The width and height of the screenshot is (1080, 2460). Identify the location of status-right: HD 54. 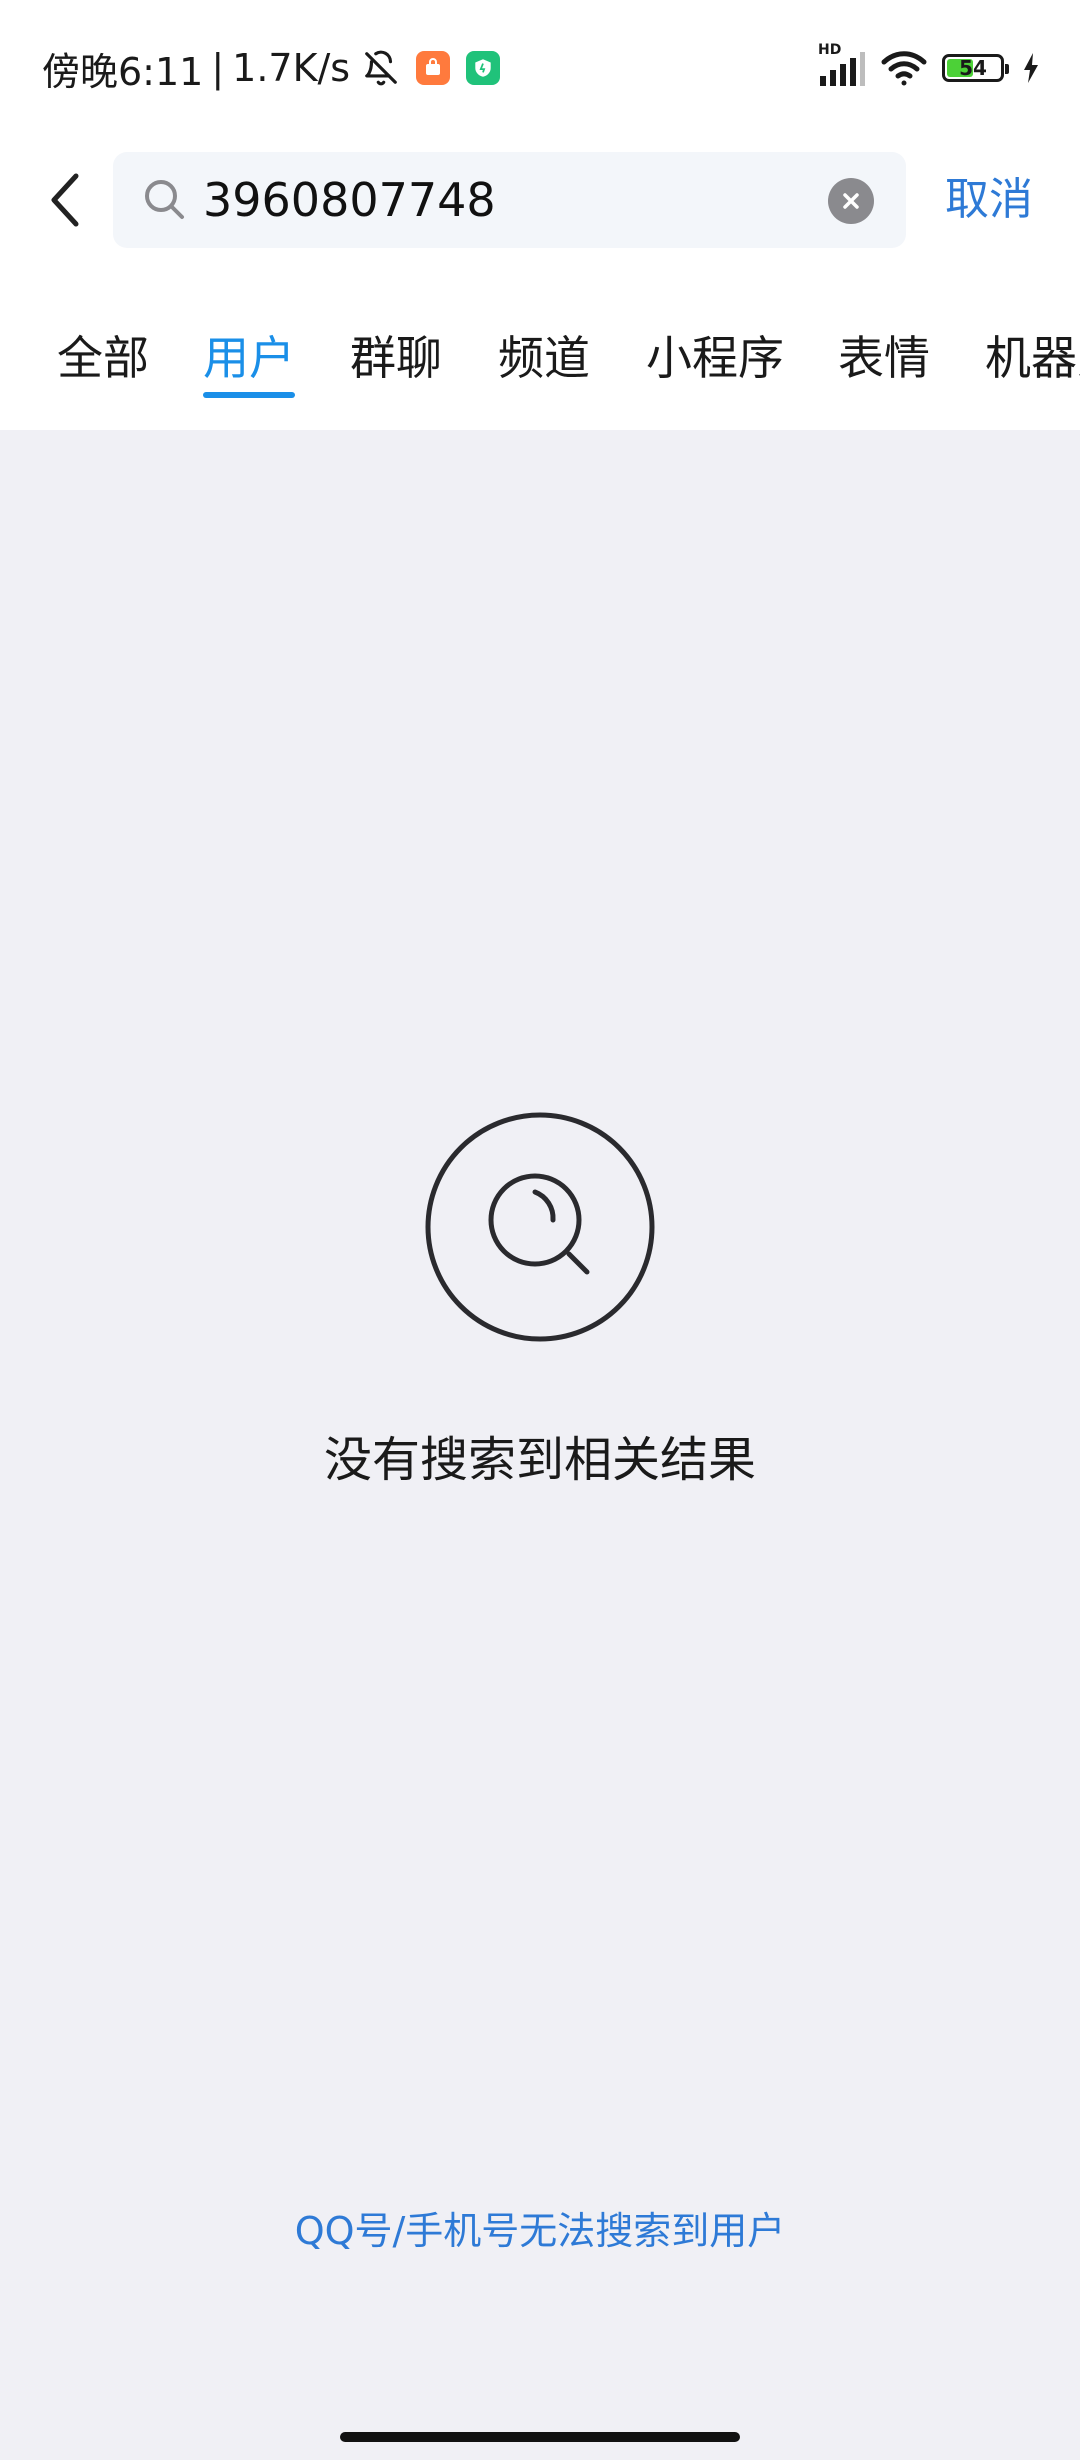
(928, 67).